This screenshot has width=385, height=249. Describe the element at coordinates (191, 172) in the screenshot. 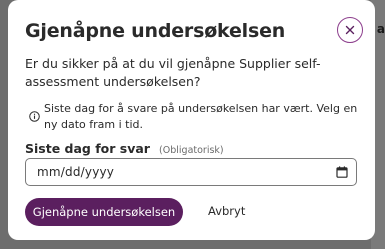

I see `deadline-date-input: mm/dd/yyyy` at that location.